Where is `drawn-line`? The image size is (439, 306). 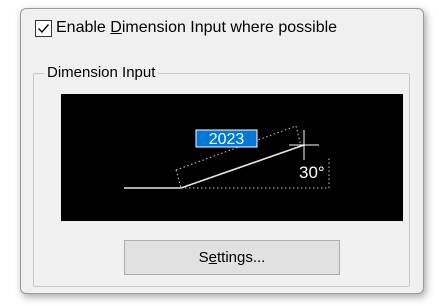
drawn-line is located at coordinates (214, 166).